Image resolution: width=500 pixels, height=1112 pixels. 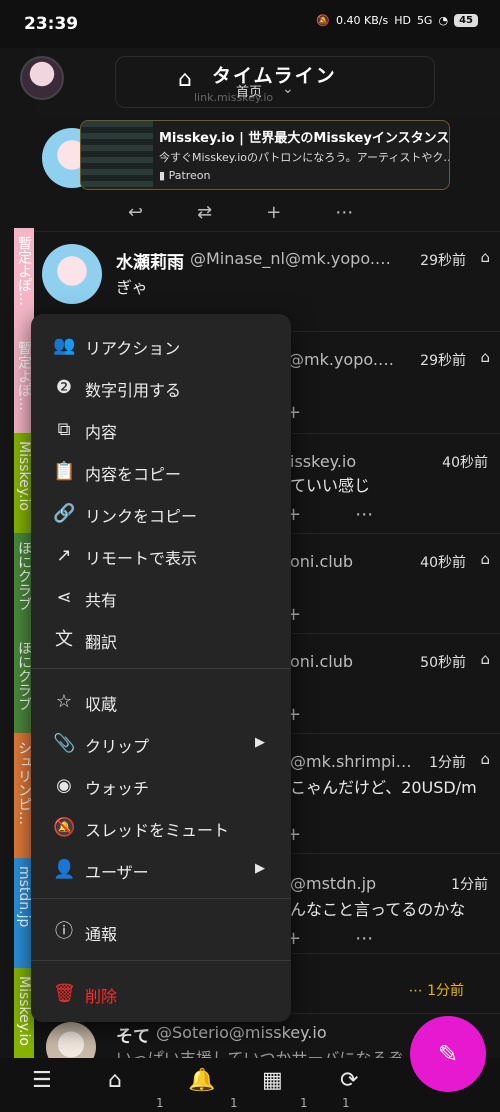 I want to click on quote-icon: ❷, so click(x=64, y=387).